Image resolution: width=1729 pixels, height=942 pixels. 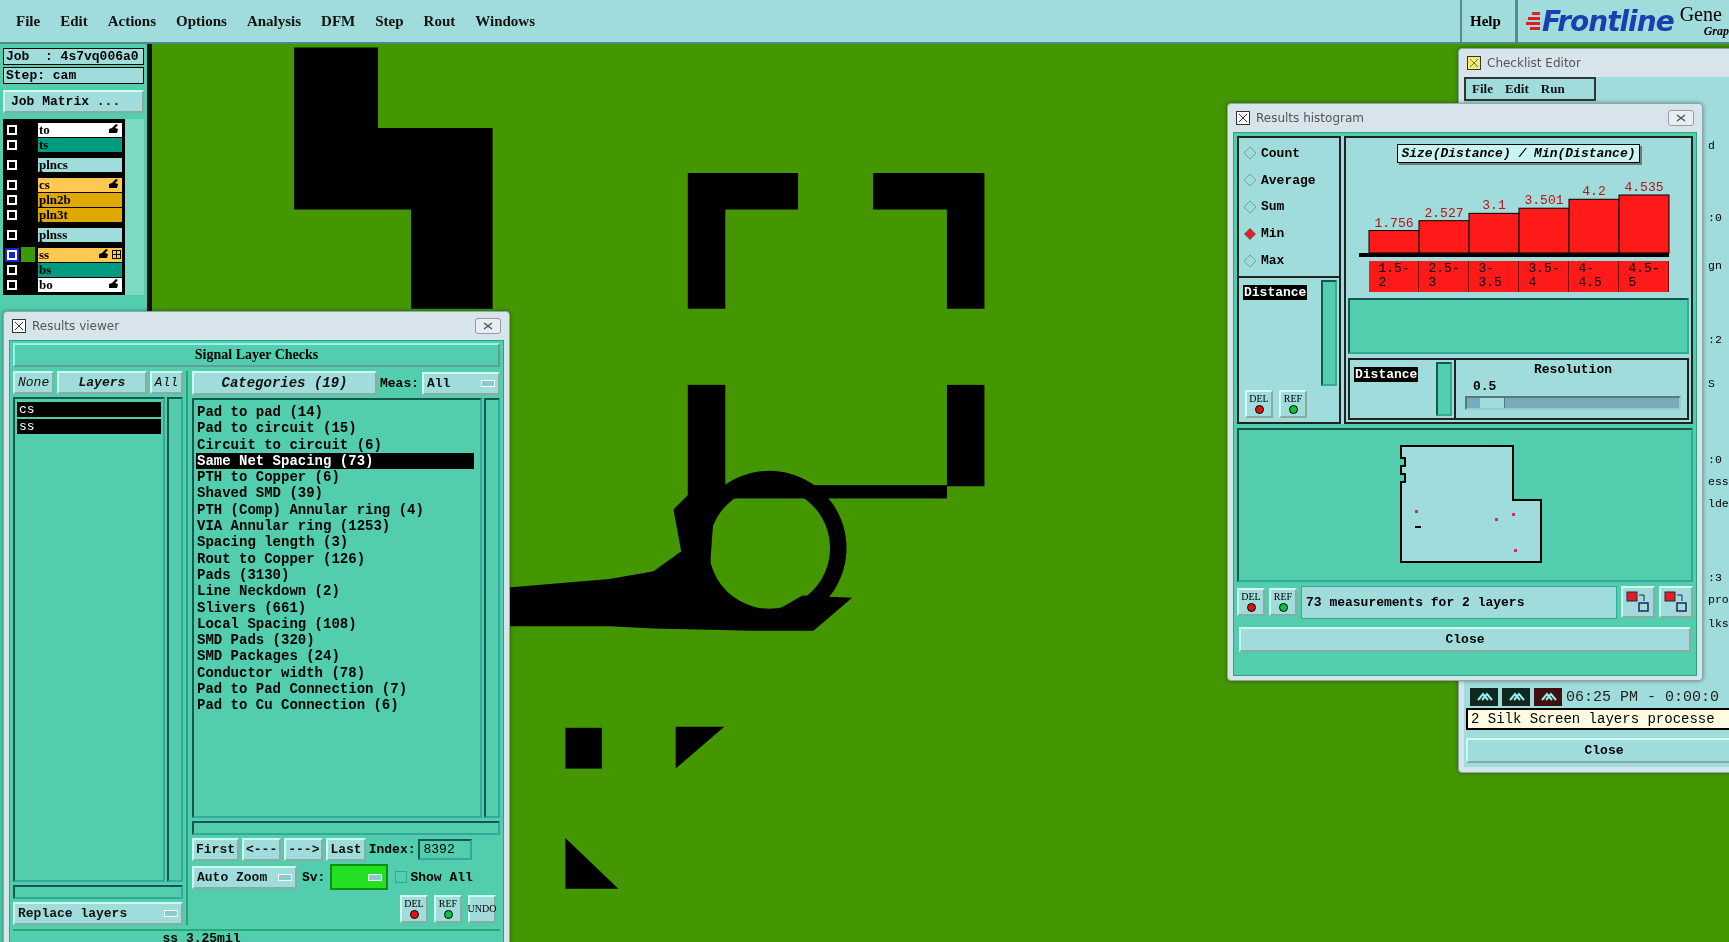 I want to click on replace-mode-dropdown: Replace layers, so click(x=98, y=913).